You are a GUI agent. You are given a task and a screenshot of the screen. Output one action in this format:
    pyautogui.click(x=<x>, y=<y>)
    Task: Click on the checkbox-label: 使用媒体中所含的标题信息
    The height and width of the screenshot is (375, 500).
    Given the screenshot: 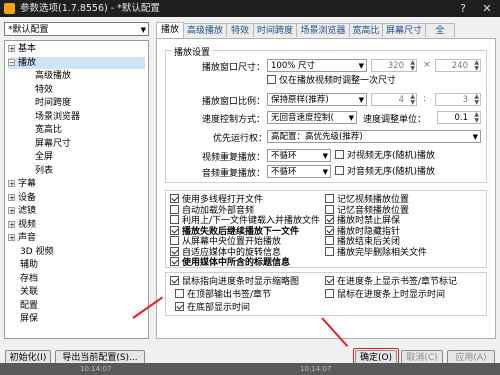 What is the action you would take?
    pyautogui.click(x=236, y=263)
    